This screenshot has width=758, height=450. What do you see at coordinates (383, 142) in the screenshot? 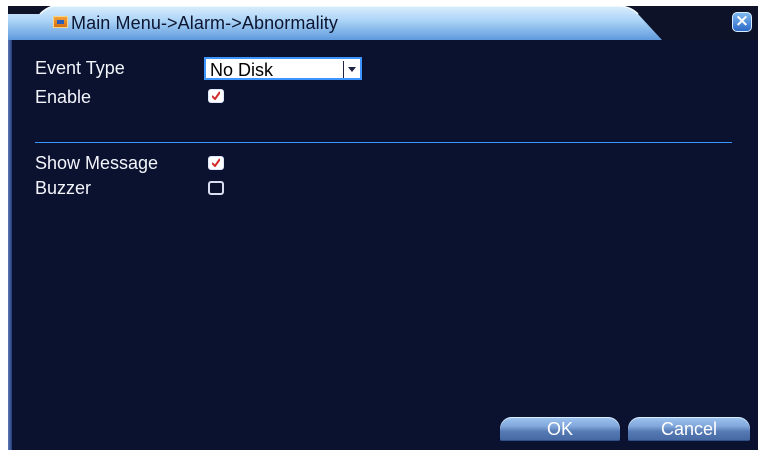
I see `section-divider` at bounding box center [383, 142].